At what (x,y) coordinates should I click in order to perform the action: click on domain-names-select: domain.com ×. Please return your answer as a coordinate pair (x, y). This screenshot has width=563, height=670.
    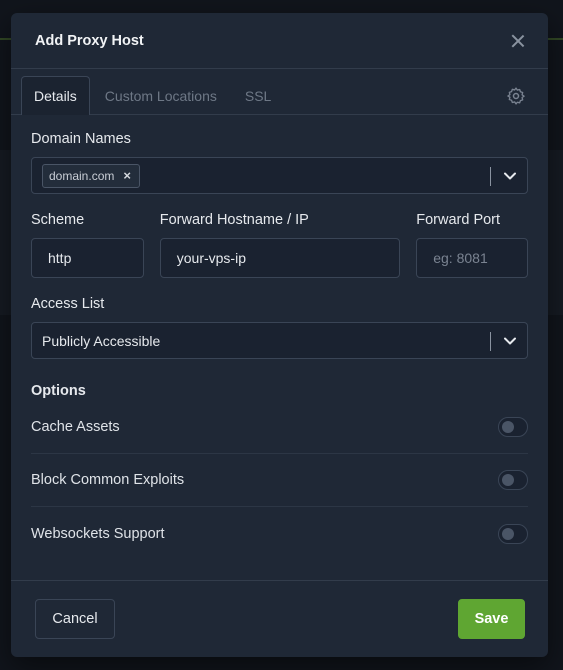
    Looking at the image, I should click on (279, 175).